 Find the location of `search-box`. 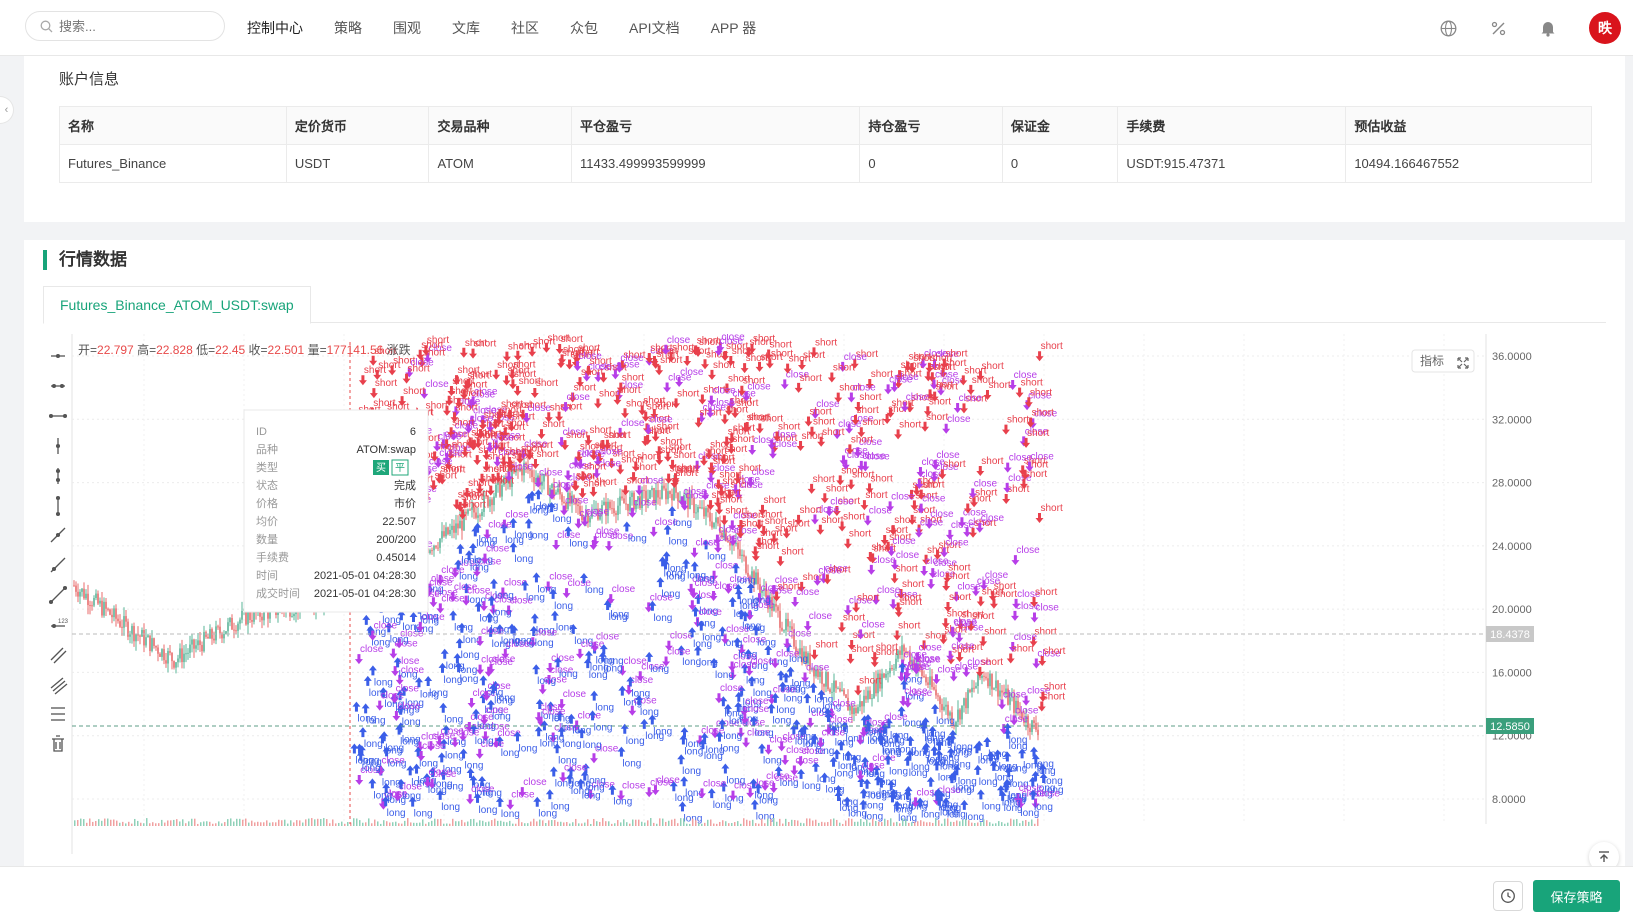

search-box is located at coordinates (125, 26).